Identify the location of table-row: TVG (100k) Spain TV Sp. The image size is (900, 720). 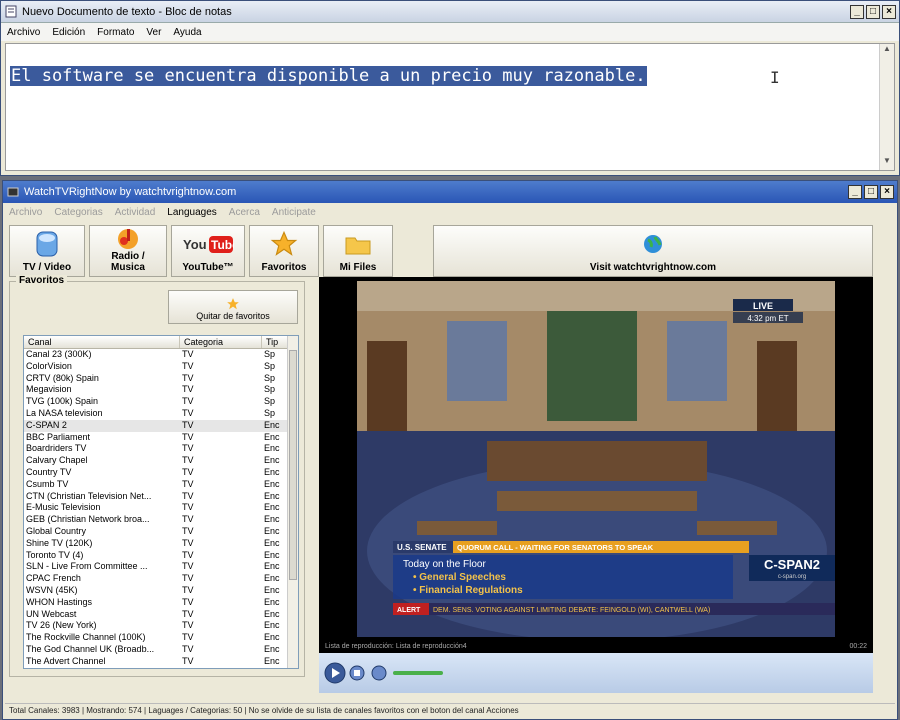
(161, 402).